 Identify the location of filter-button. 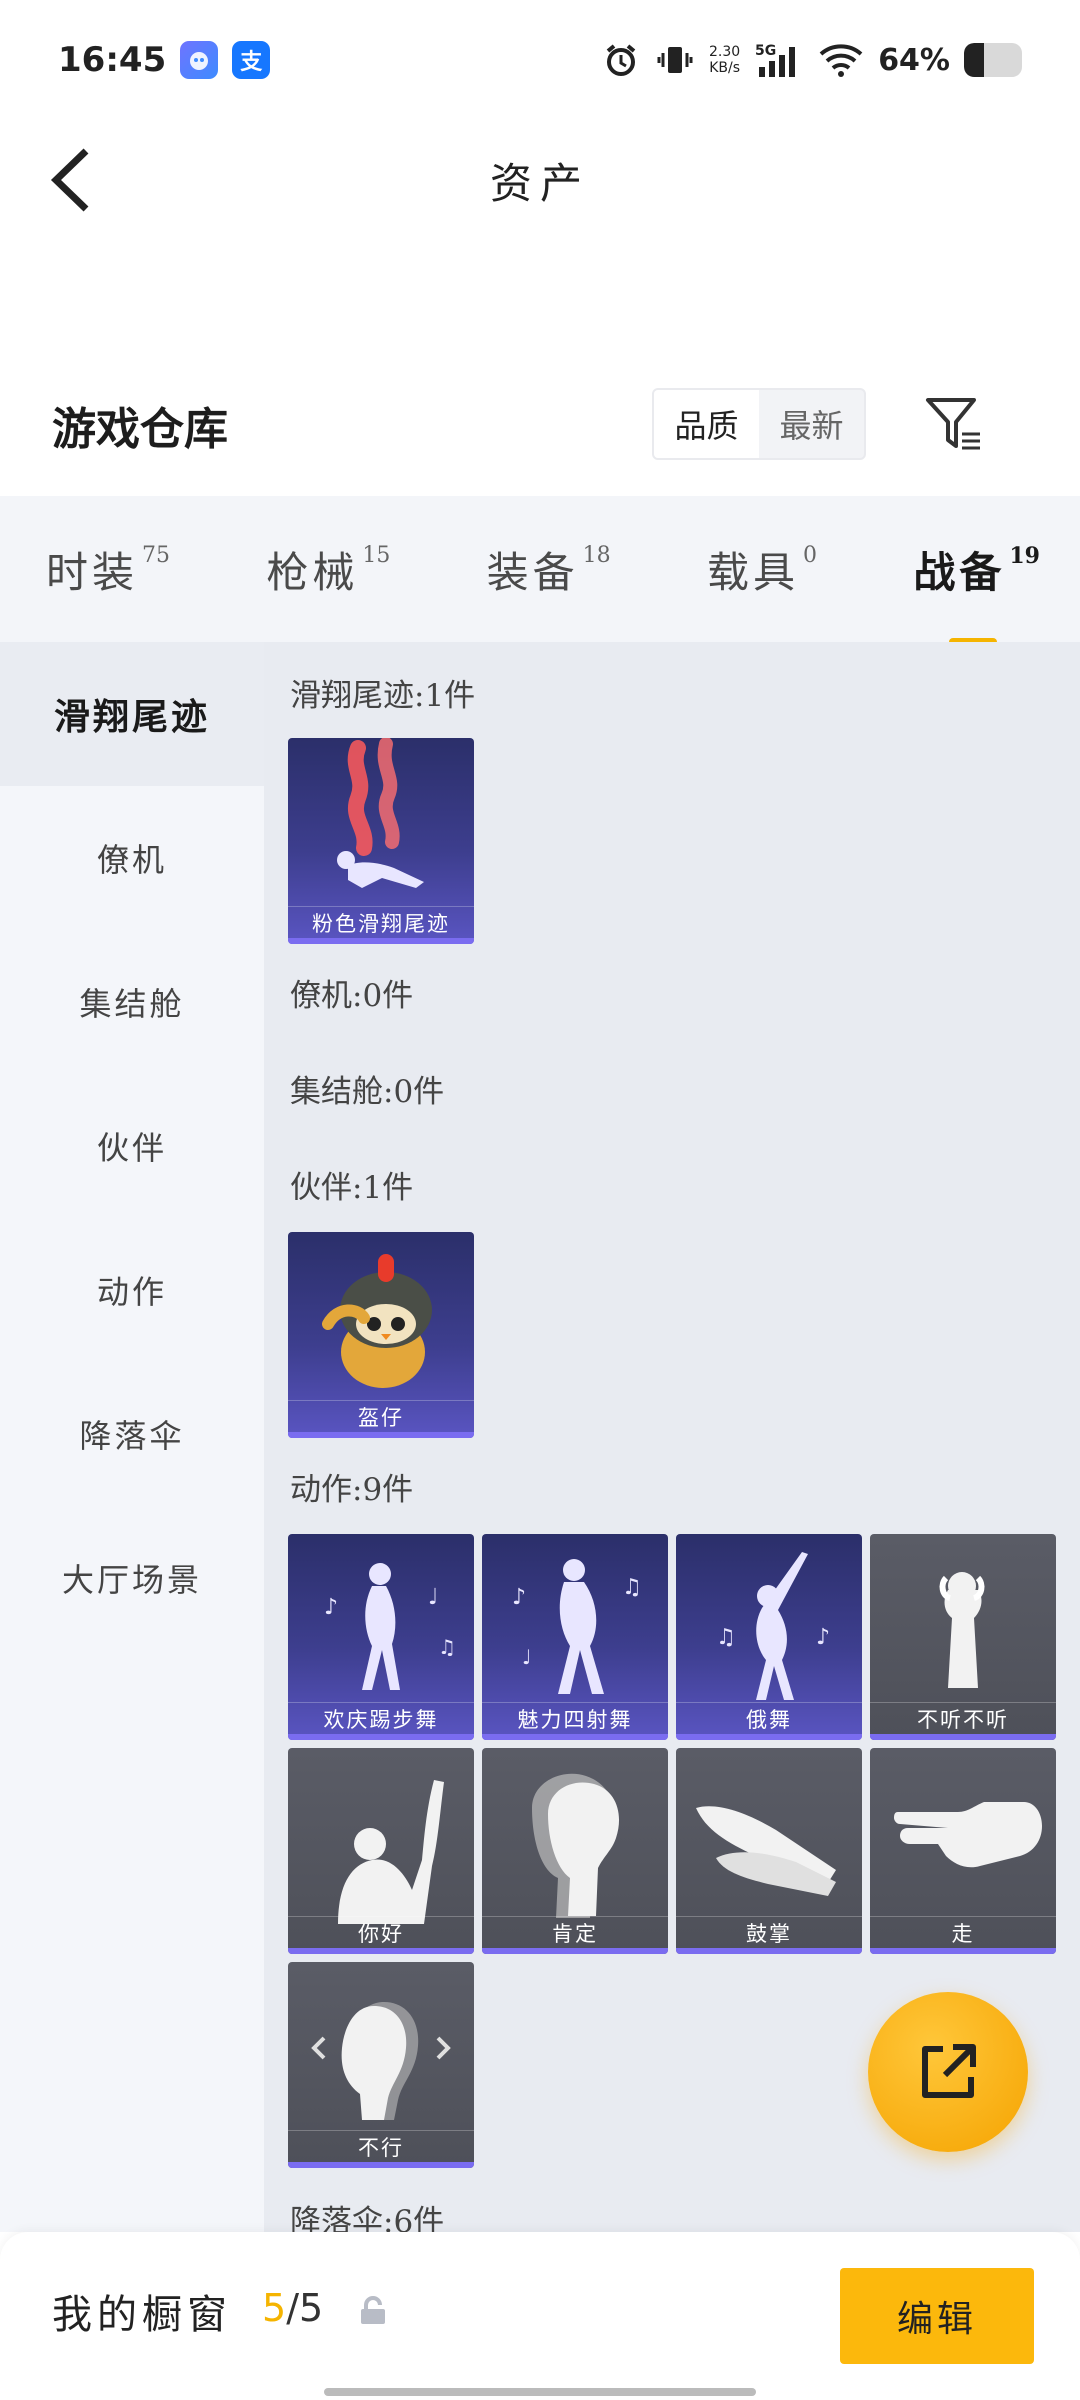
(954, 424).